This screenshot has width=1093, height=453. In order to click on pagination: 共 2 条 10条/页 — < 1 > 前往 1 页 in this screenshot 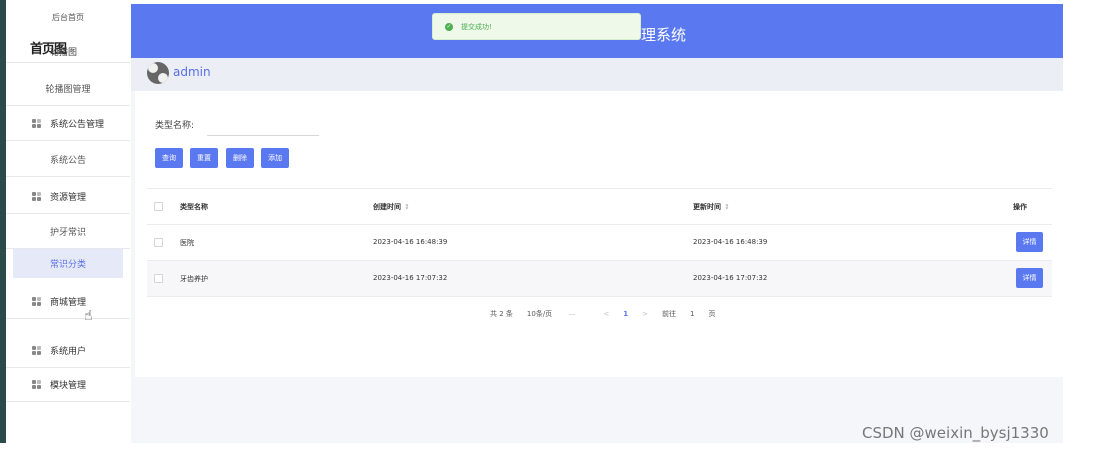, I will do `click(610, 314)`.